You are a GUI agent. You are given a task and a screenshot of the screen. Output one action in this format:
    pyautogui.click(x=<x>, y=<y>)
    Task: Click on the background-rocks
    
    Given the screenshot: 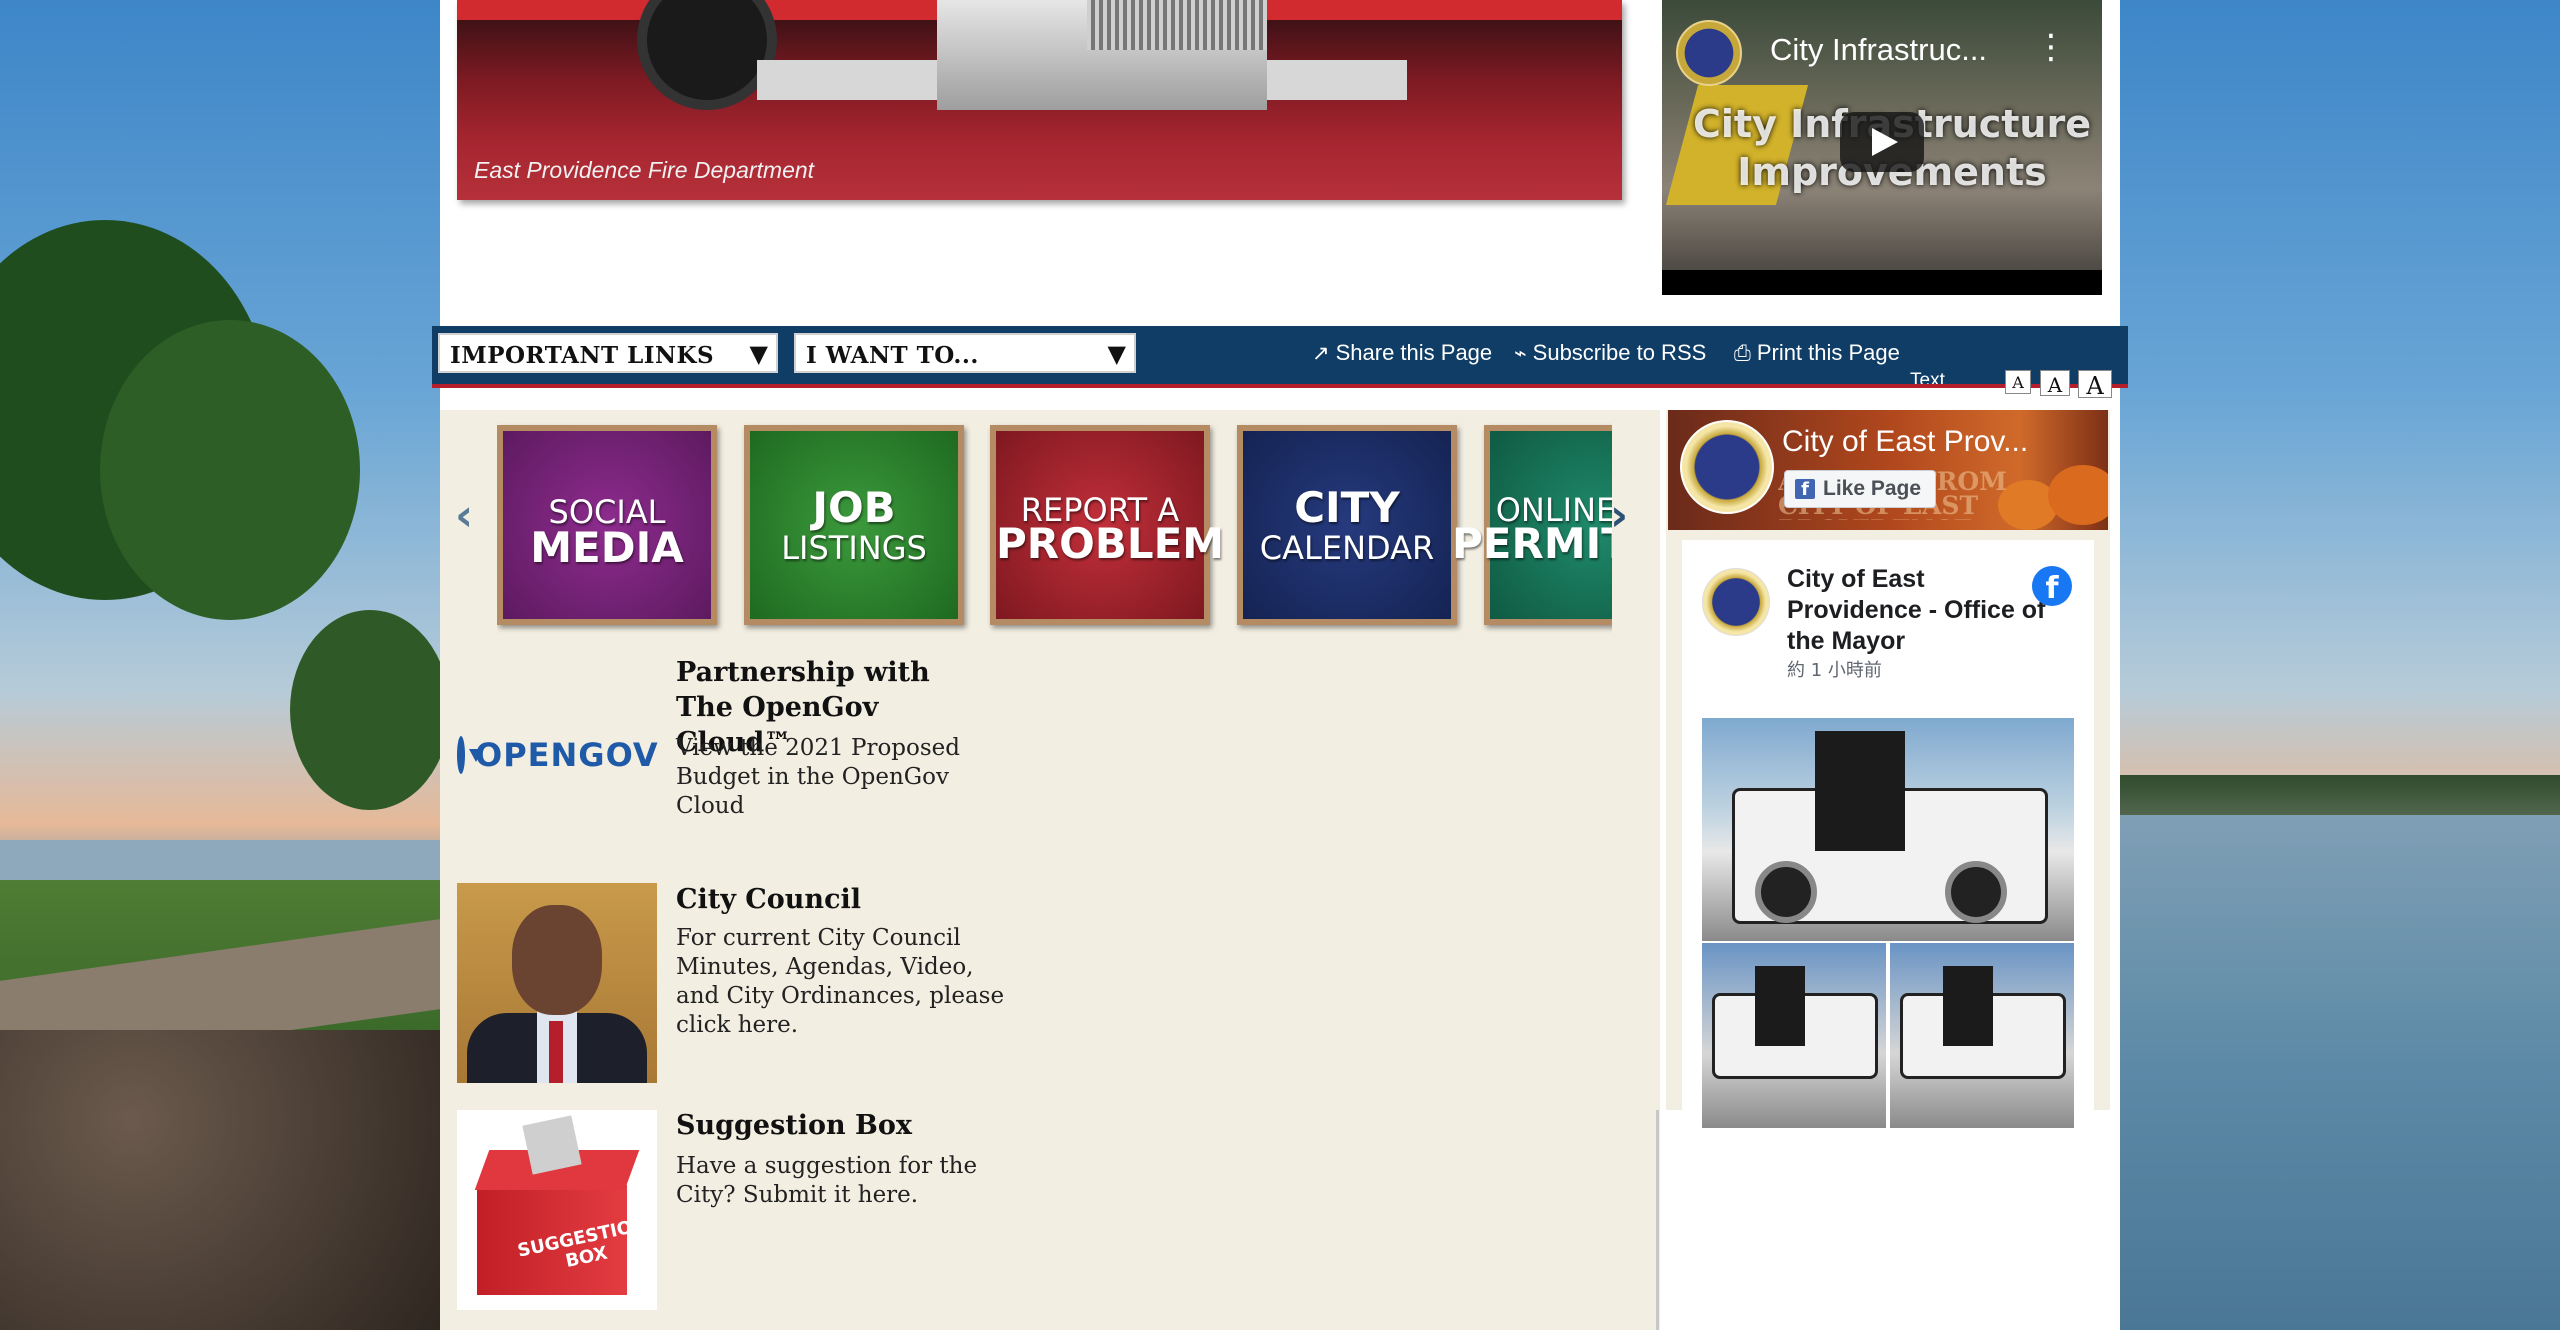 What is the action you would take?
    pyautogui.click(x=220, y=1180)
    